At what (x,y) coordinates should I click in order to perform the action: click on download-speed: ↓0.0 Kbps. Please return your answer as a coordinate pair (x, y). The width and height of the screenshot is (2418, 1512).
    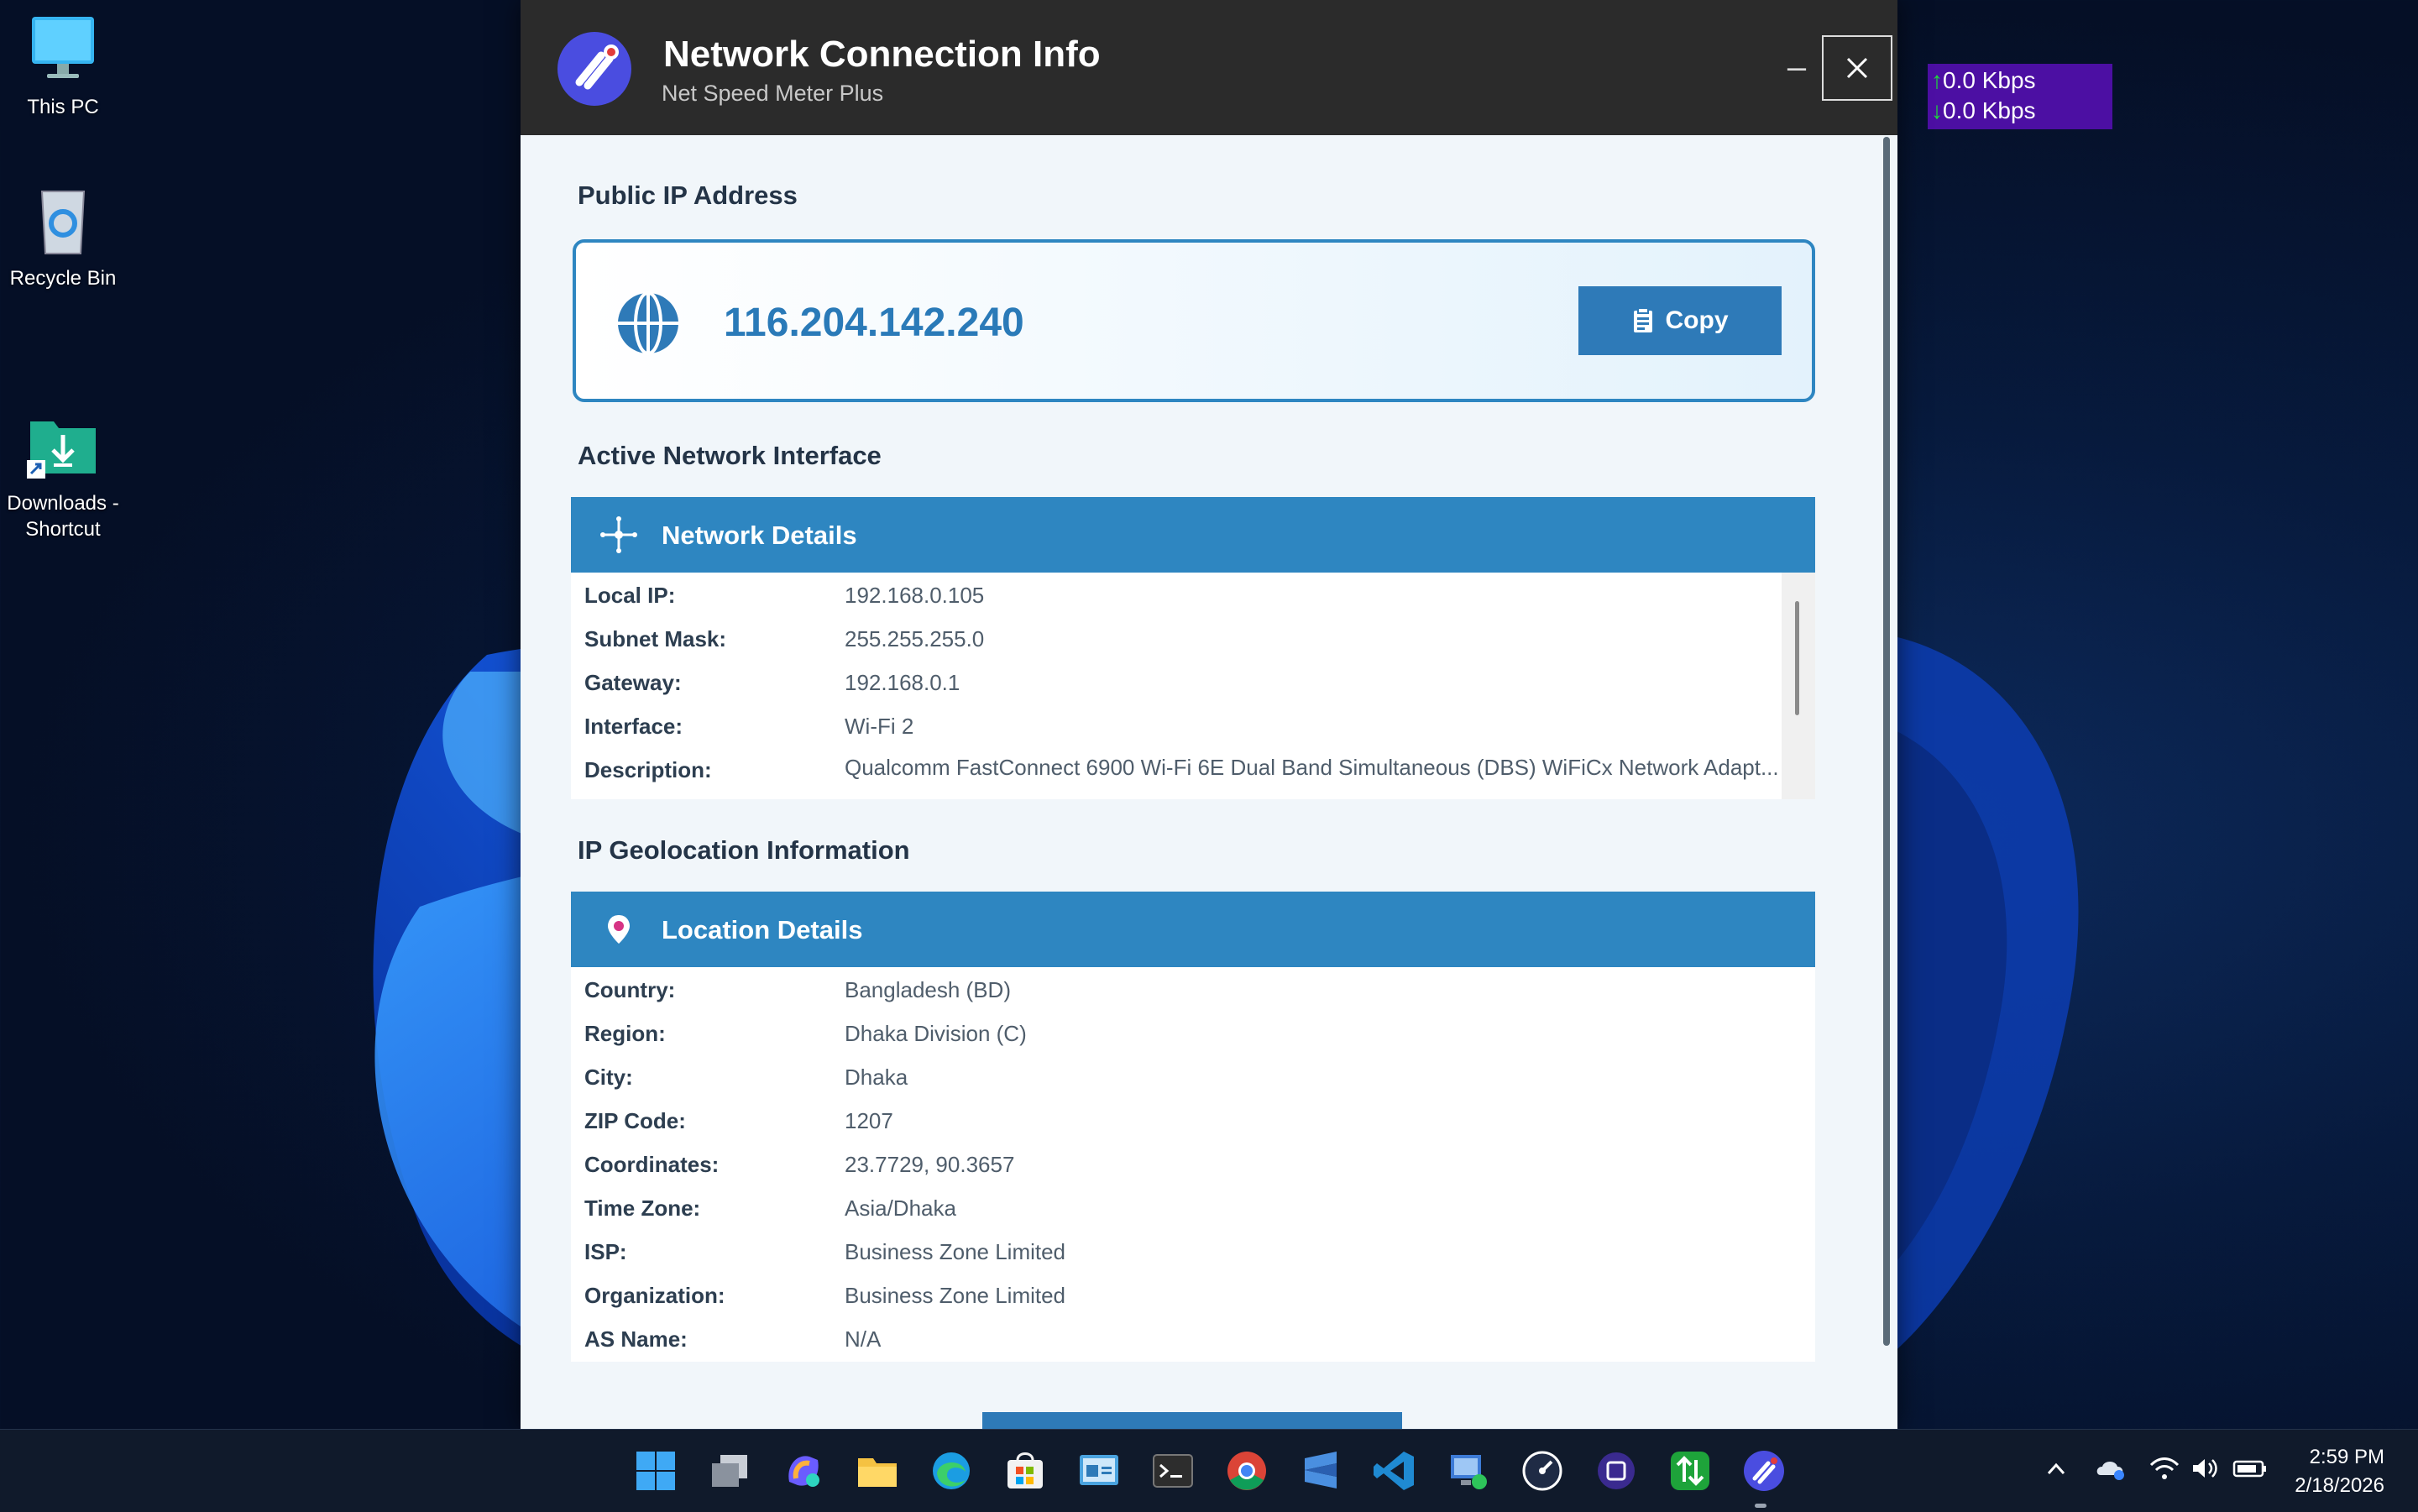
    Looking at the image, I should click on (2021, 111).